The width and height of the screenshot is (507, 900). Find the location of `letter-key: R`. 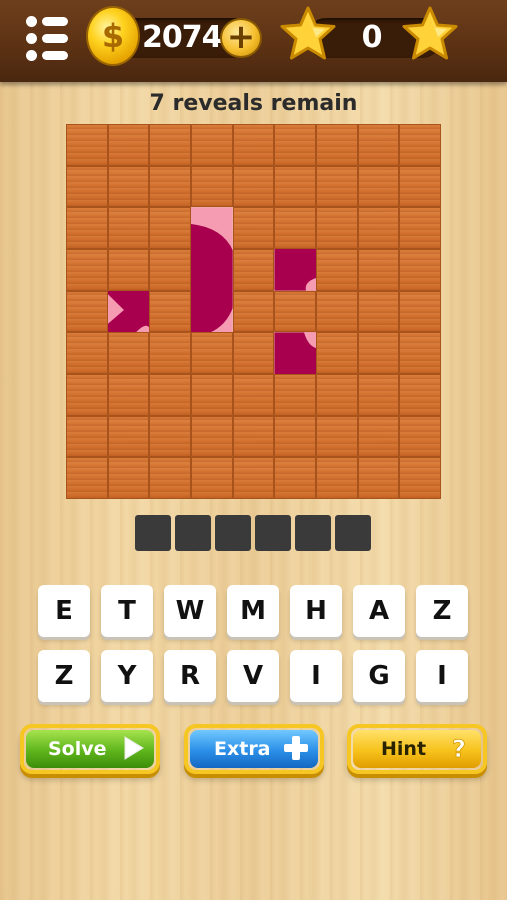

letter-key: R is located at coordinates (190, 676).